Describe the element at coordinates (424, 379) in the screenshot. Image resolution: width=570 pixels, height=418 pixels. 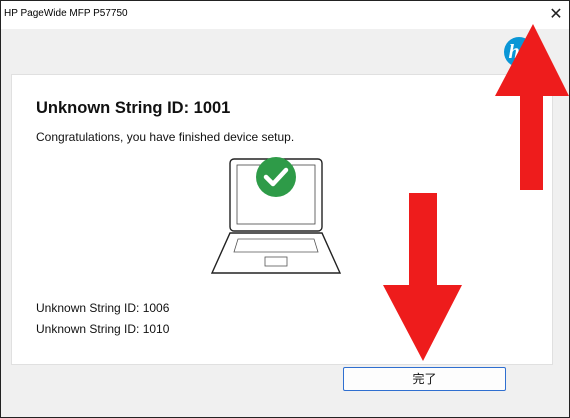
I see `finish-button: 完了` at that location.